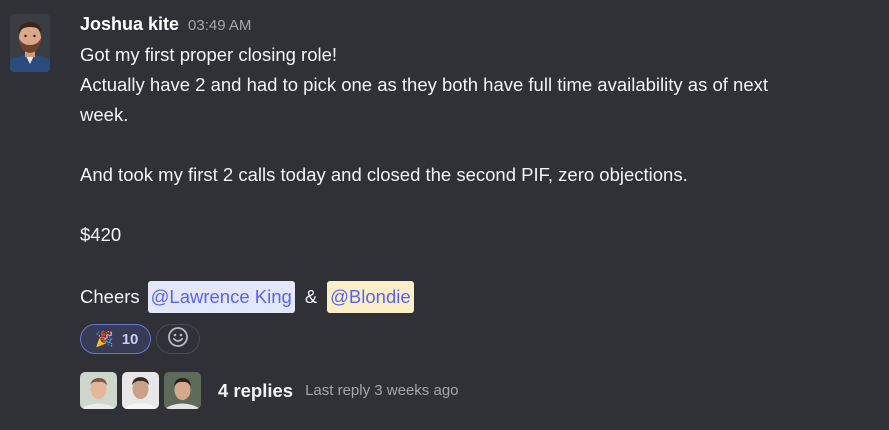  Describe the element at coordinates (255, 391) in the screenshot. I see `thread-replies-count: 4 replies` at that location.